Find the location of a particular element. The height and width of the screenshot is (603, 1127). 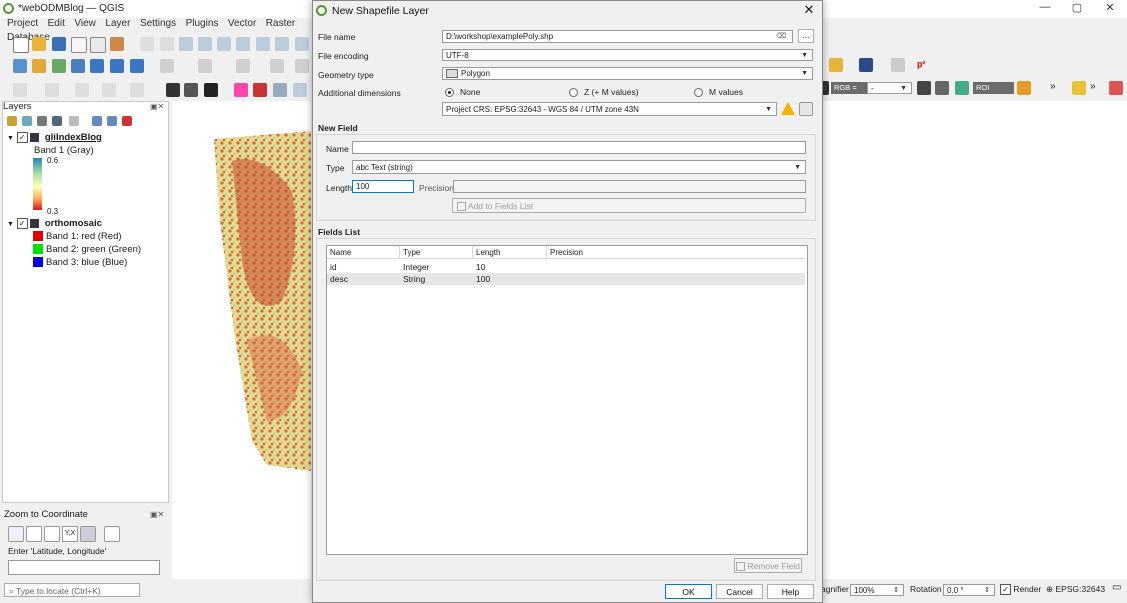

add-to-fields-button: Add to Fields List is located at coordinates (629, 205).